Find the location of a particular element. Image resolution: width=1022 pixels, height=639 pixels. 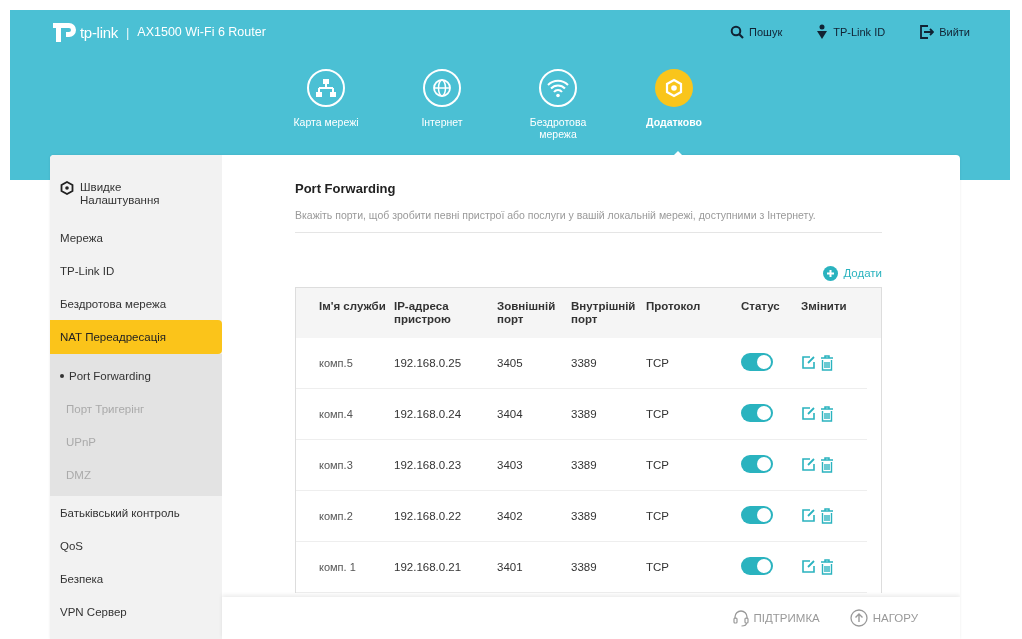

table-cell-text: 3404 is located at coordinates (510, 414).